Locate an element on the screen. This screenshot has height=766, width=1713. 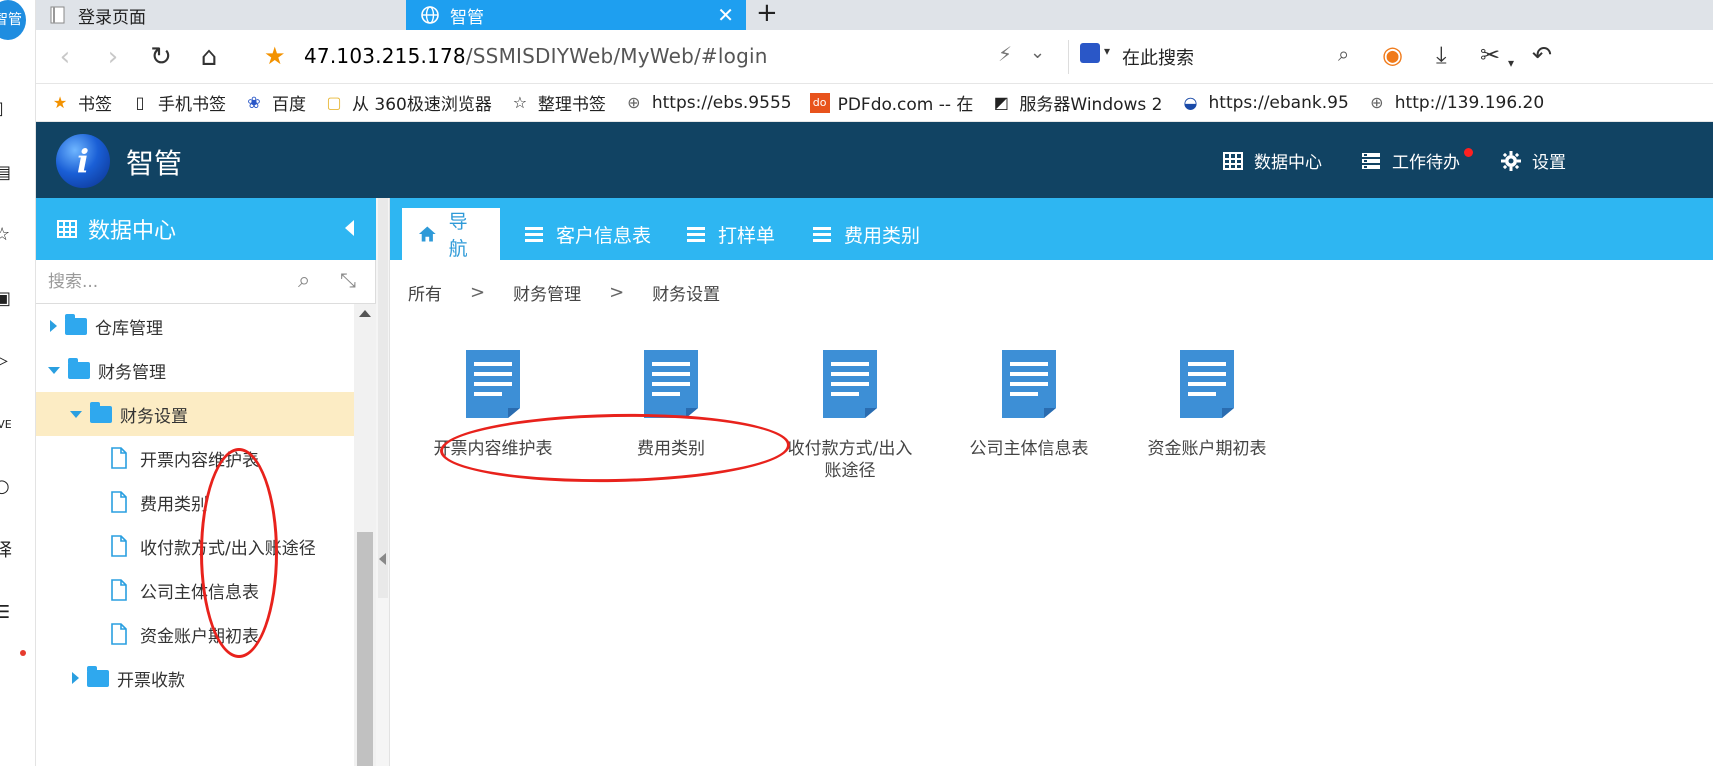
sidebar-scrollbar is located at coordinates (365, 535).